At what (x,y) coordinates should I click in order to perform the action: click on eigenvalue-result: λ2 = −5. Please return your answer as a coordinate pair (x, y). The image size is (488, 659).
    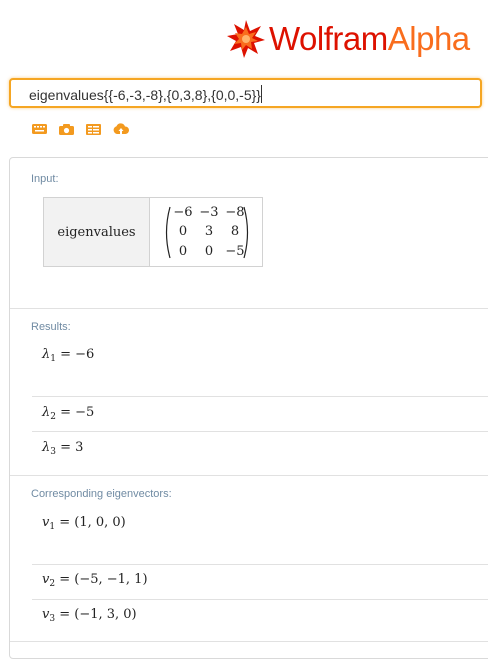
    Looking at the image, I should click on (68, 413).